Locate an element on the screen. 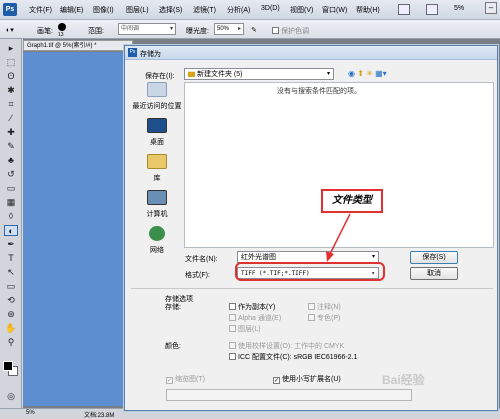 This screenshot has height=419, width=500. watermark: Bai经验 is located at coordinates (403, 380).